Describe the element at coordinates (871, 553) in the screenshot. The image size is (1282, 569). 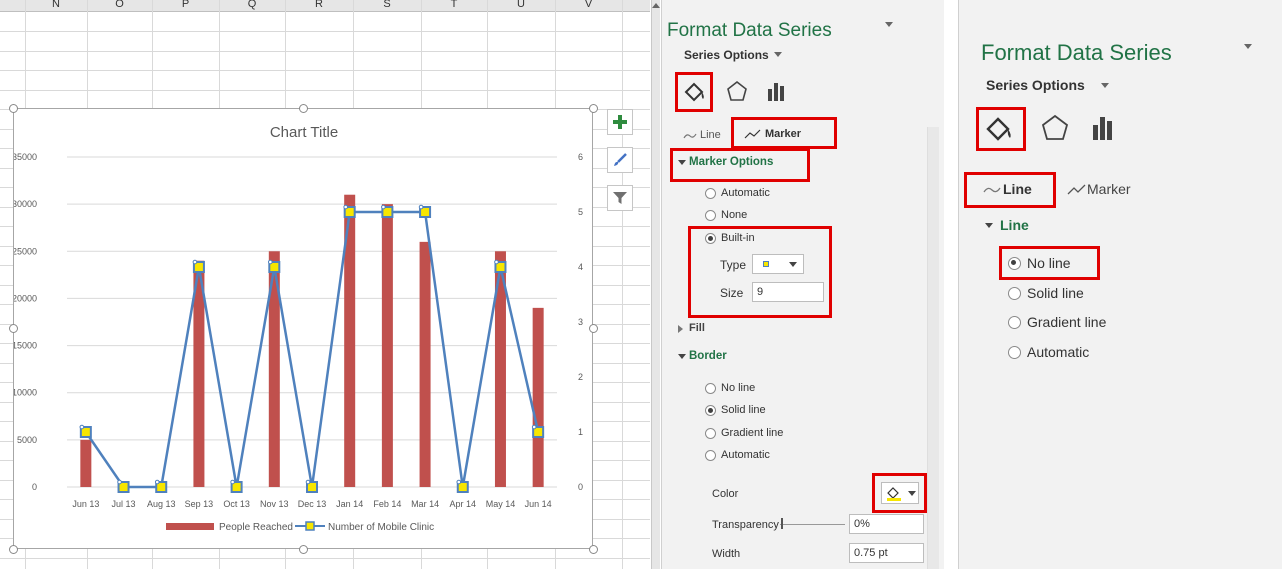
I see `width-value: 0.75 pt` at that location.